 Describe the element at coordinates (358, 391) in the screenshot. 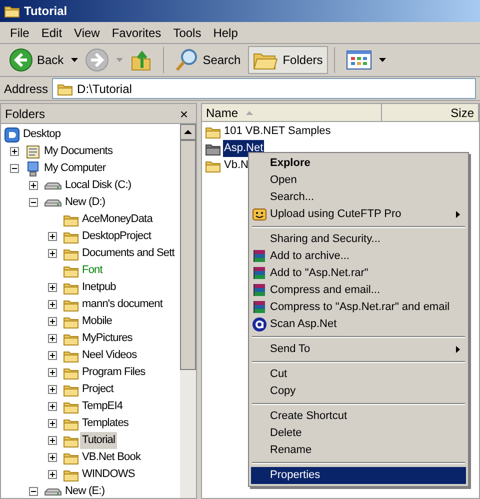

I see `menu-item: Copy` at that location.